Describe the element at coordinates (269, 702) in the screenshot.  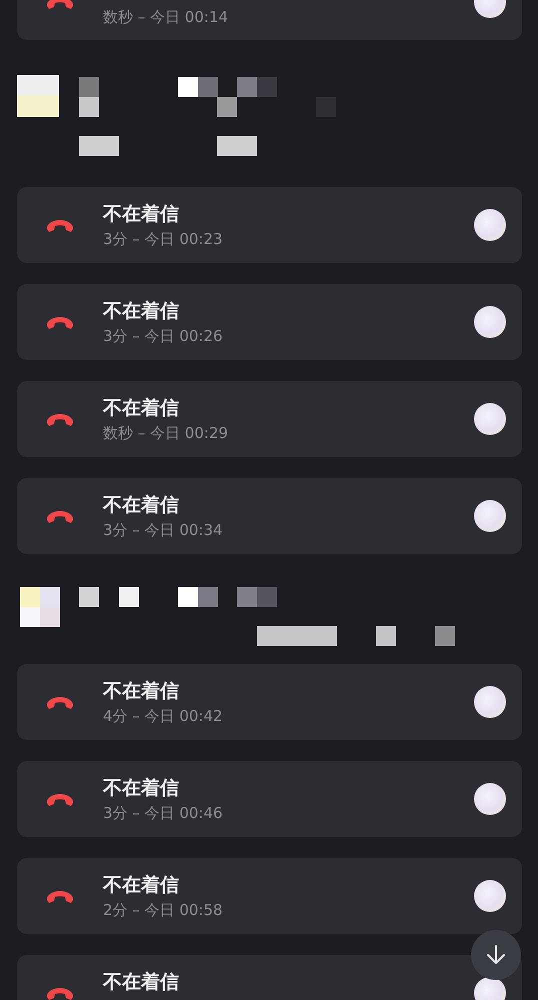
I see `call-card: 不在着信 4分 – 今日 00:42` at that location.